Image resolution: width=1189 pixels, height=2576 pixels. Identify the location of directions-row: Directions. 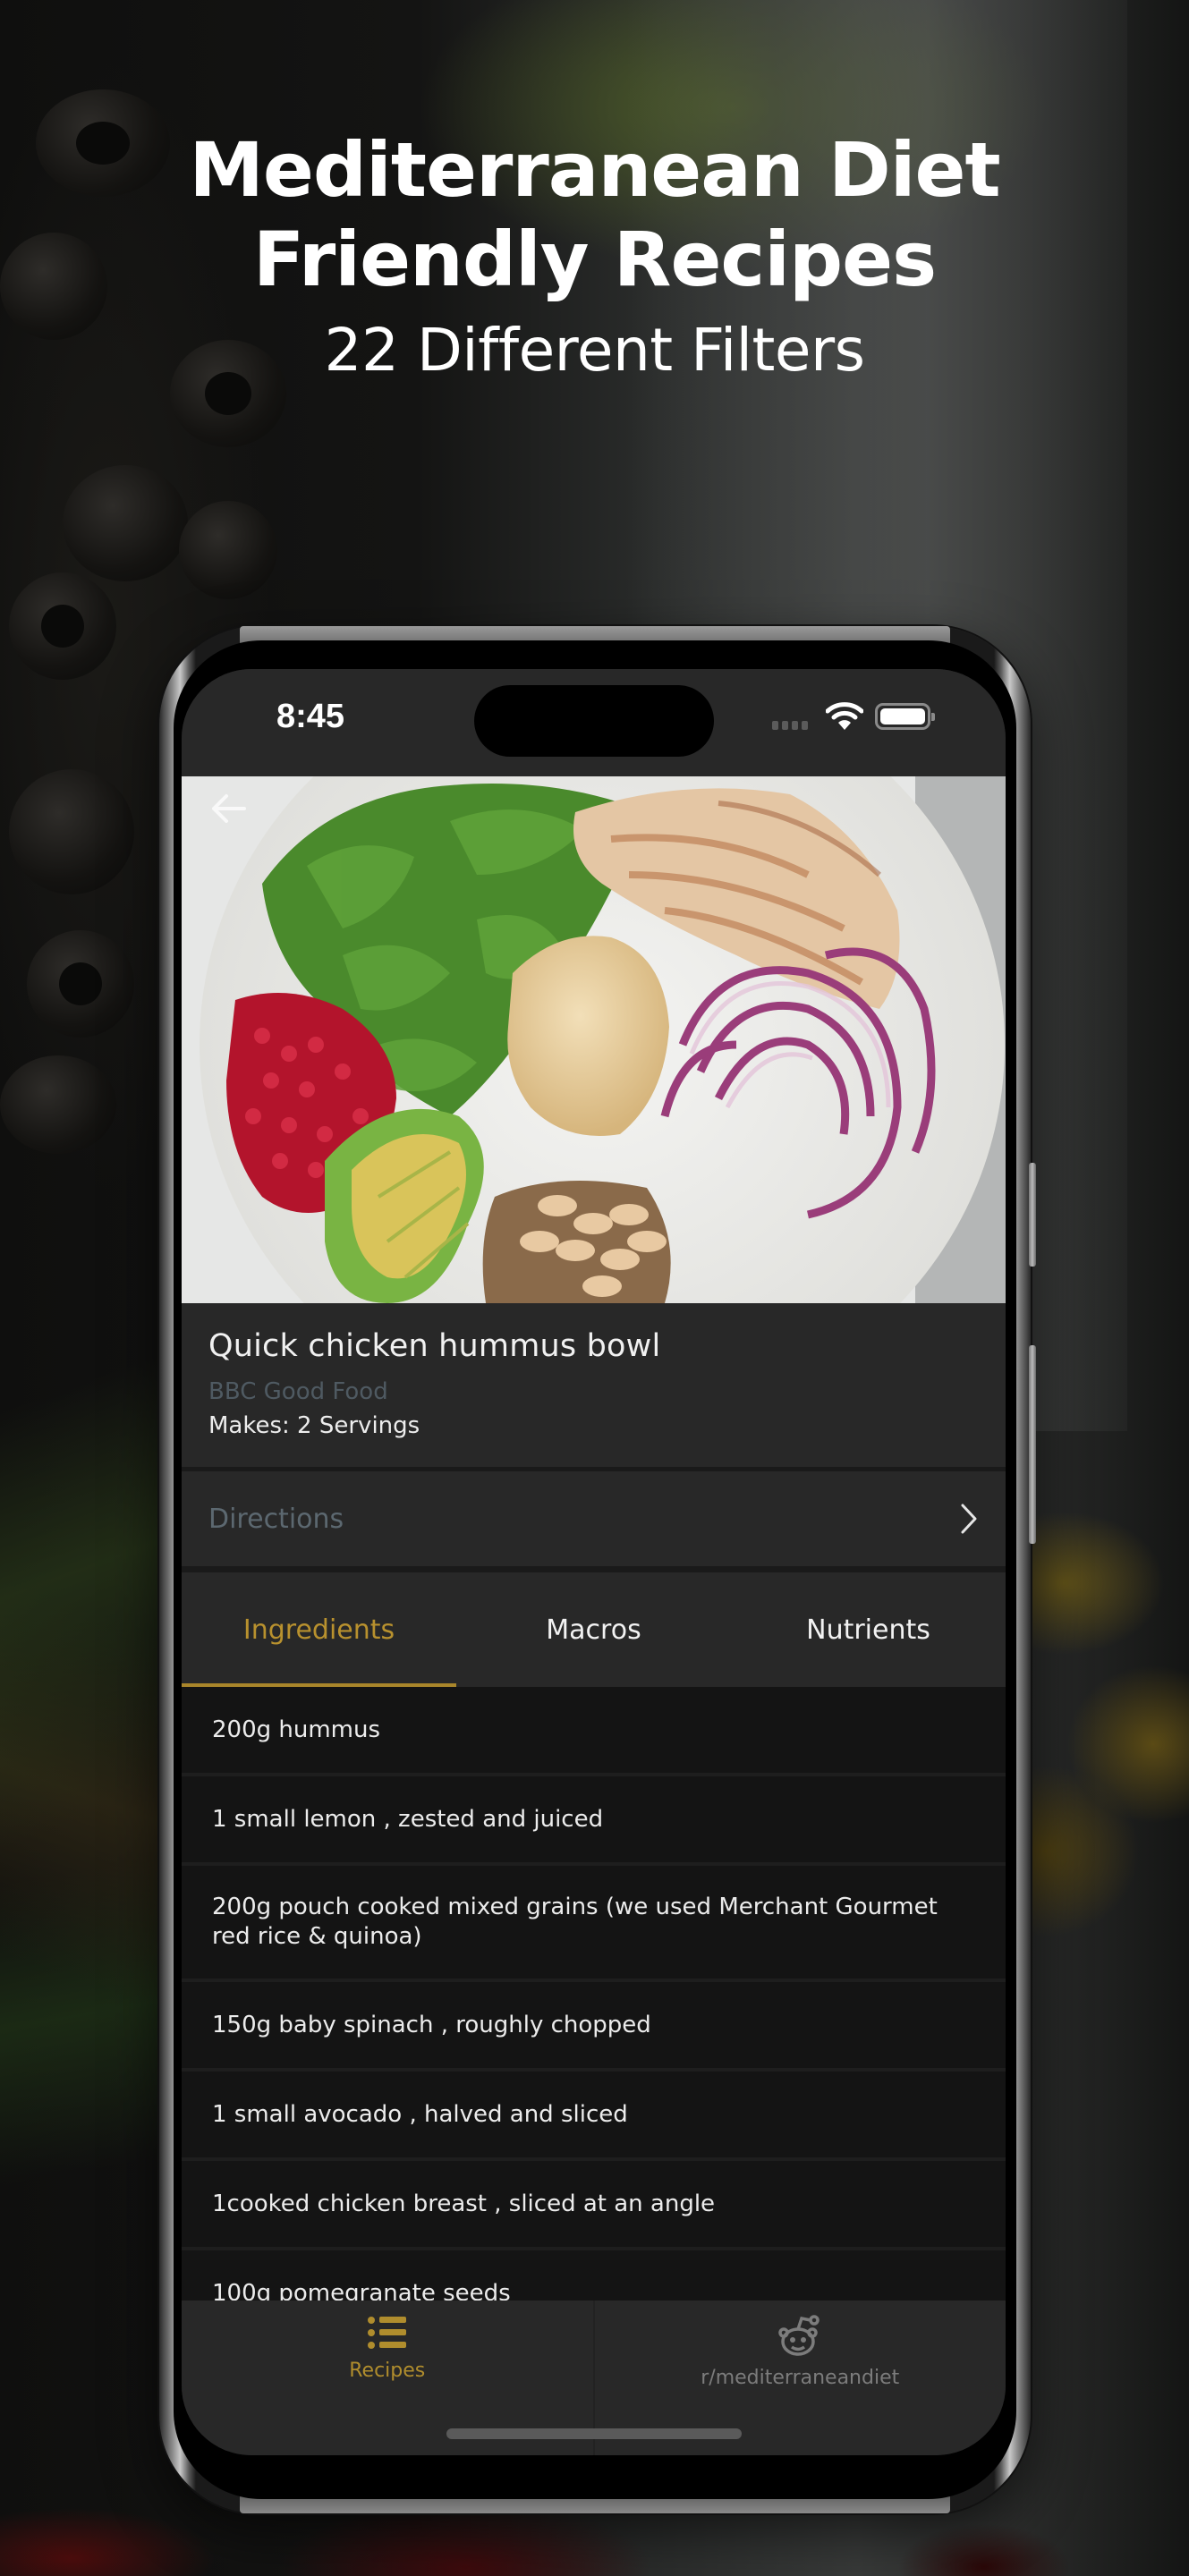
(594, 1518).